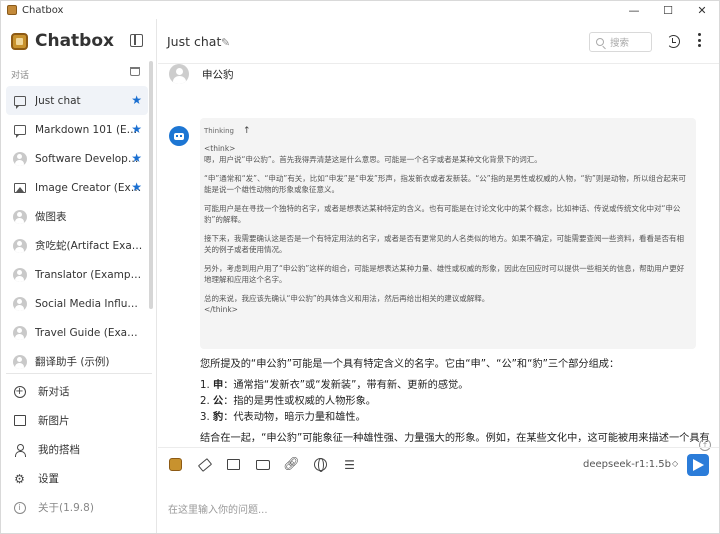  I want to click on brand: Chatbox, so click(62, 41).